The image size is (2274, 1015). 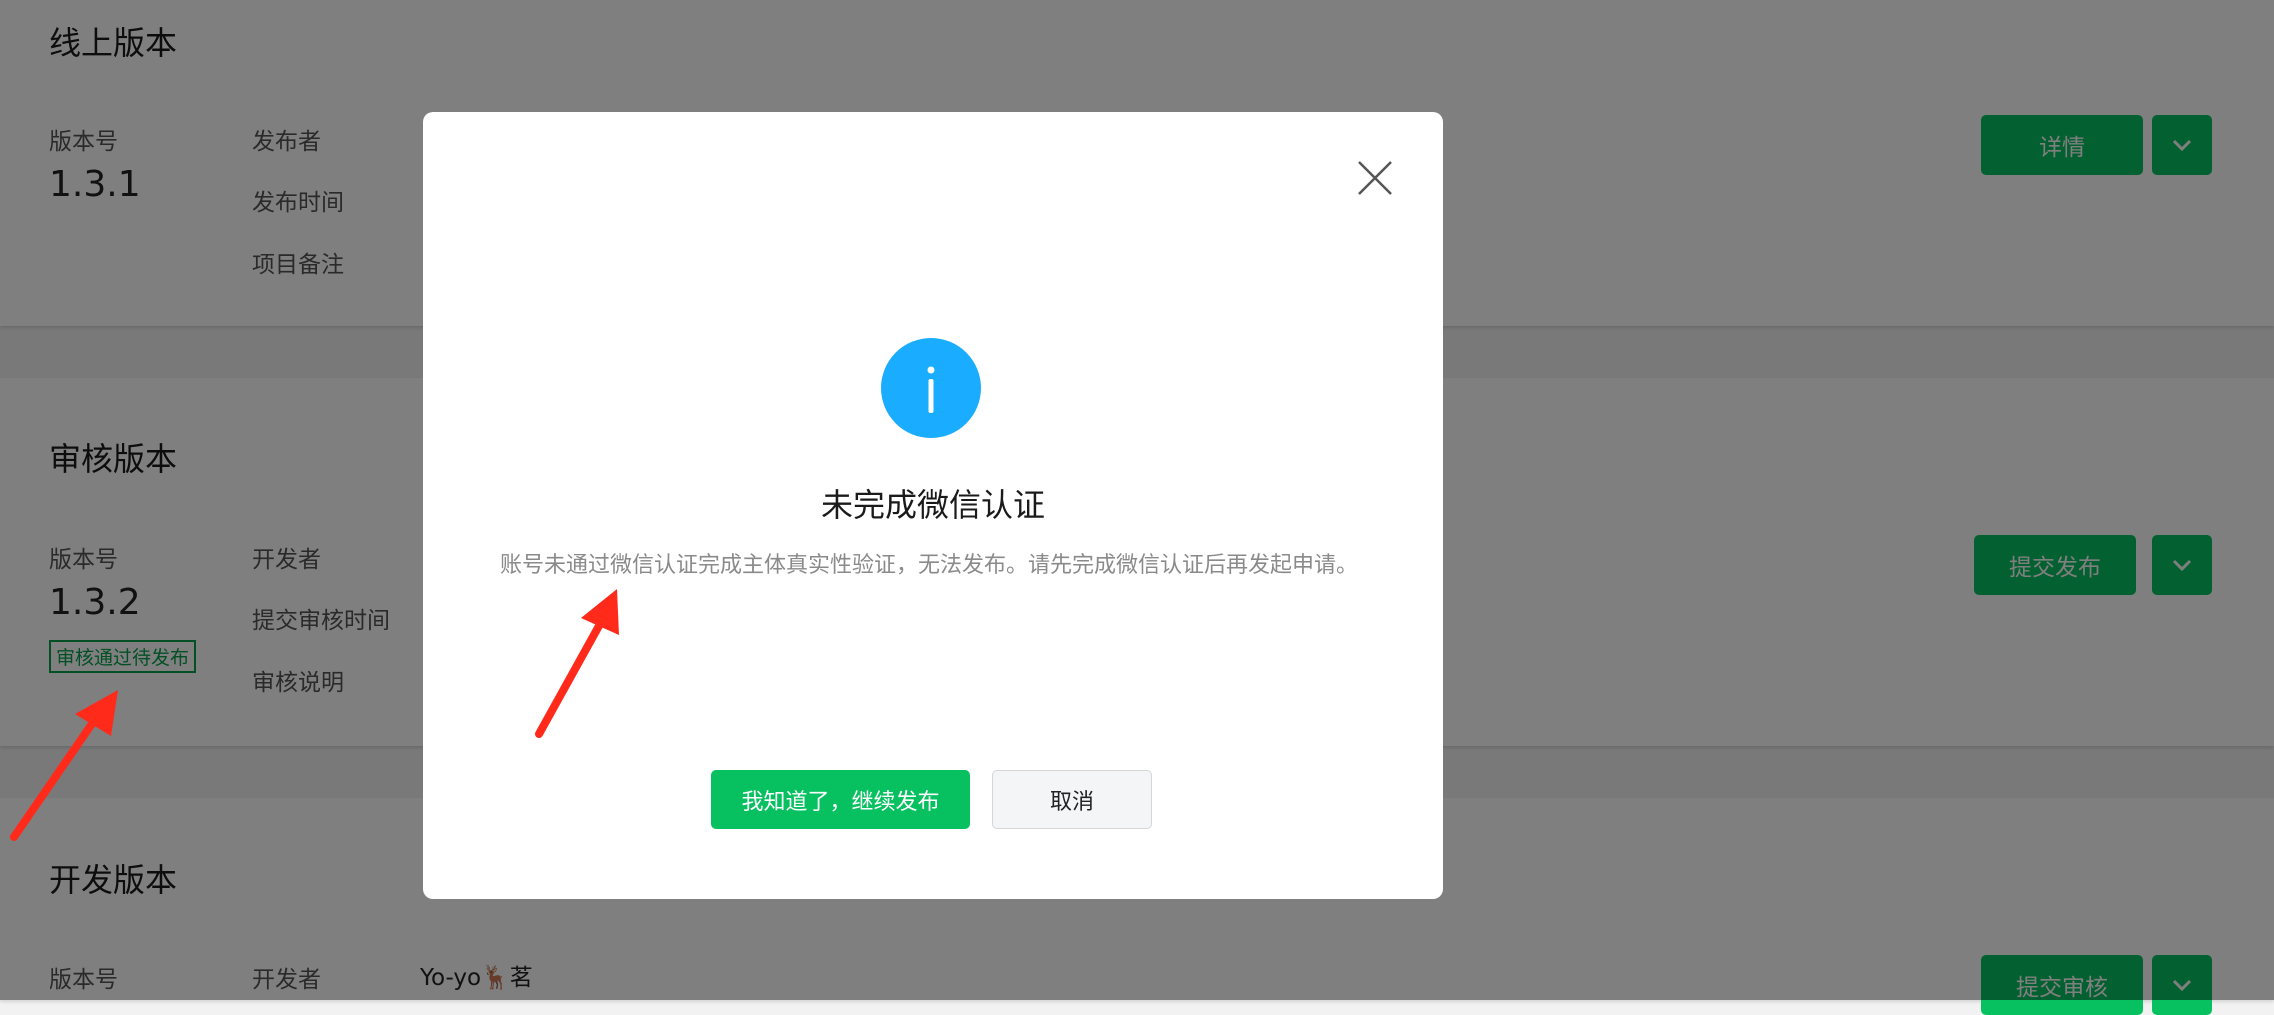 What do you see at coordinates (840, 799) in the screenshot?
I see `confirm-continue-button: 我知道了，继续发布` at bounding box center [840, 799].